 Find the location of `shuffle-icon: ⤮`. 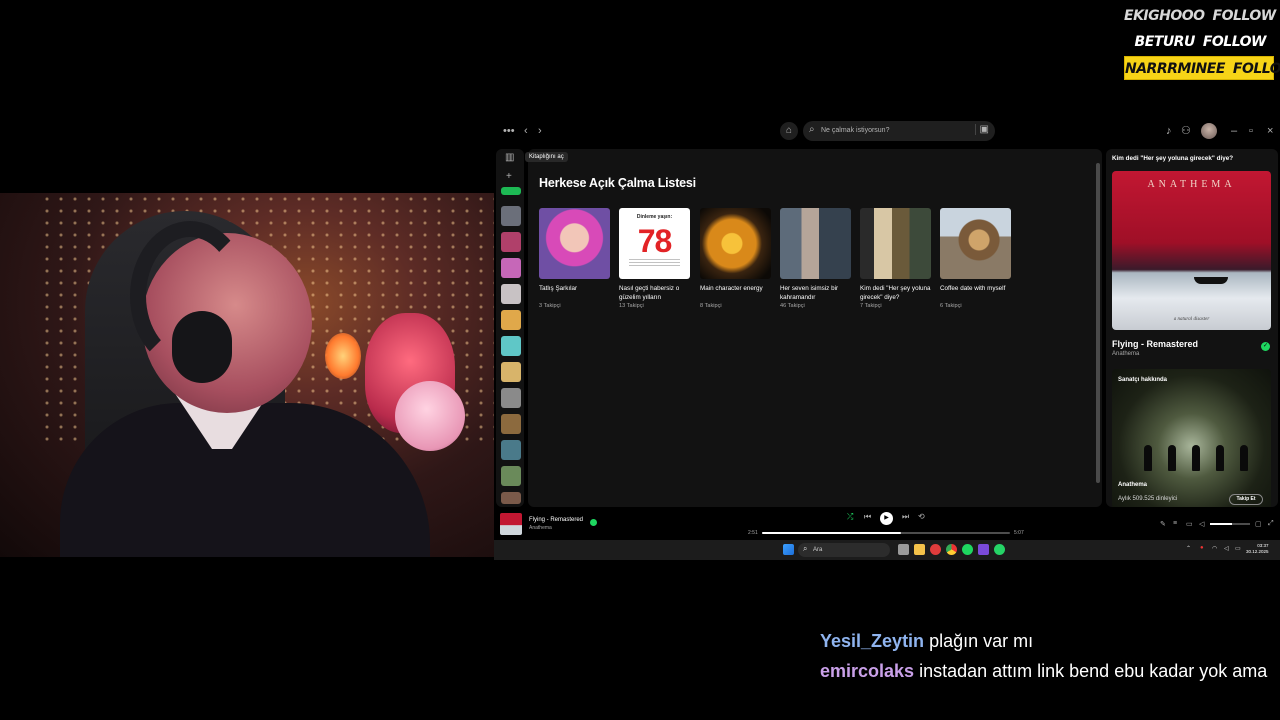

shuffle-icon: ⤮ is located at coordinates (850, 517).